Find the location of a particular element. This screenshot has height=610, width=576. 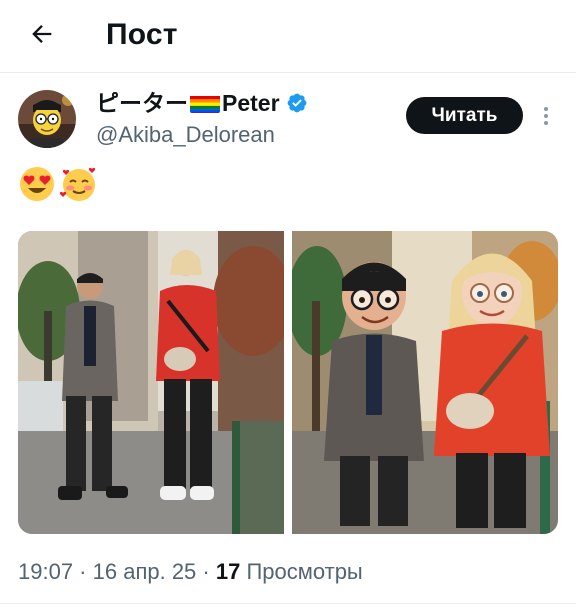

author-name-prefix: ピーター is located at coordinates (142, 103).